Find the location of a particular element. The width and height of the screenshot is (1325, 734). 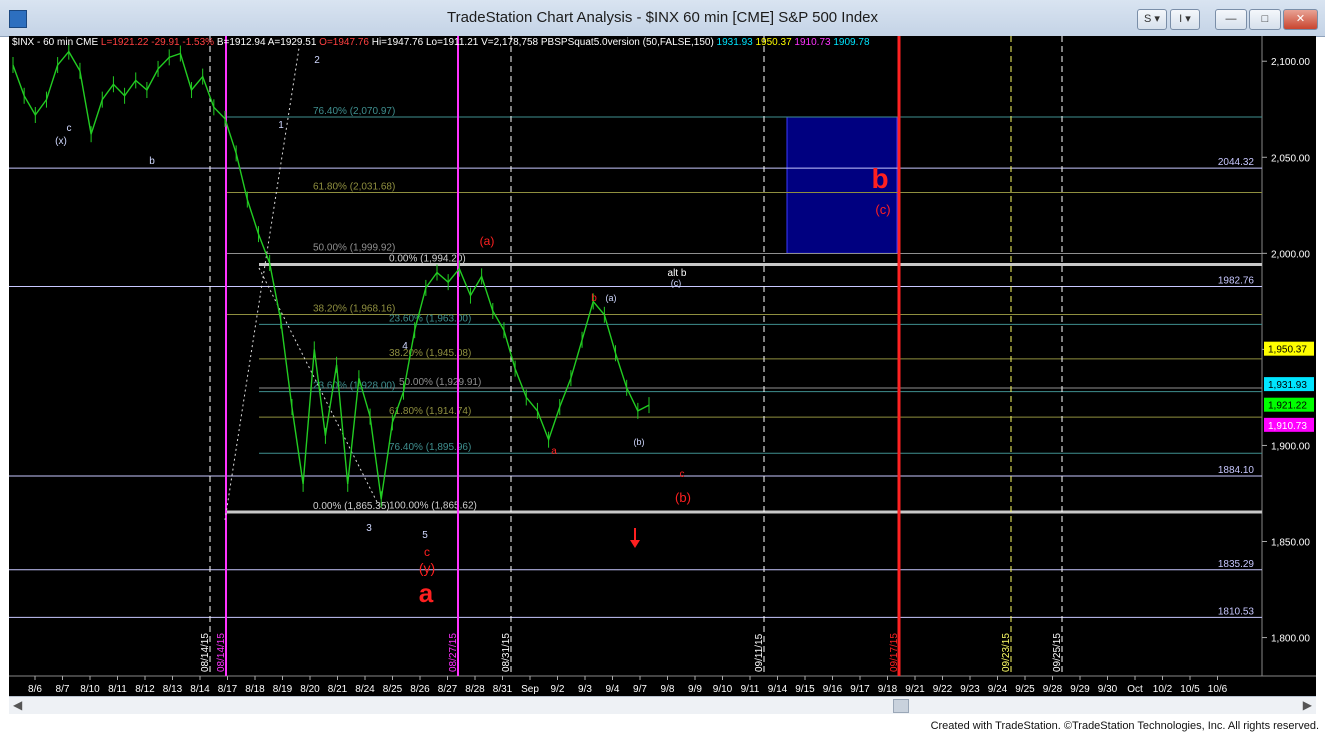

vertical-marker-label: 08/27/15 is located at coordinates (453, 652).